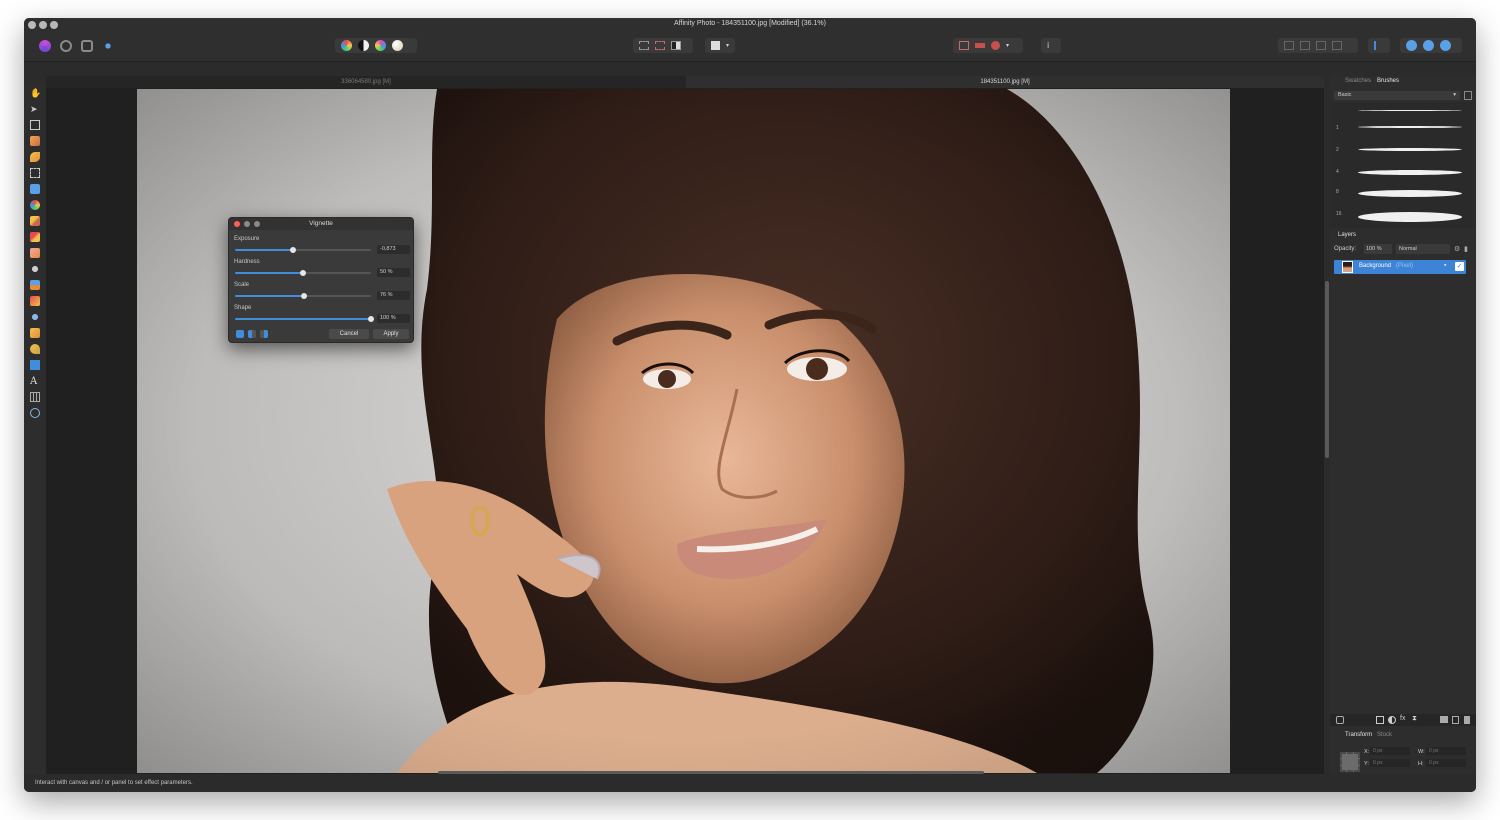  I want to click on blur-brush-icon, so click(35, 317).